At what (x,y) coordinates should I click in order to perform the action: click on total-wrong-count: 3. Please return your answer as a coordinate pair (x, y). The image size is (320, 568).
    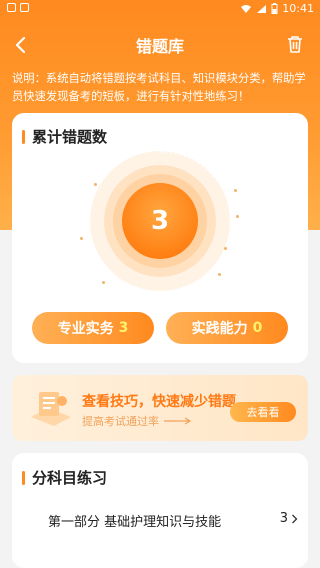
    Looking at the image, I should click on (160, 221).